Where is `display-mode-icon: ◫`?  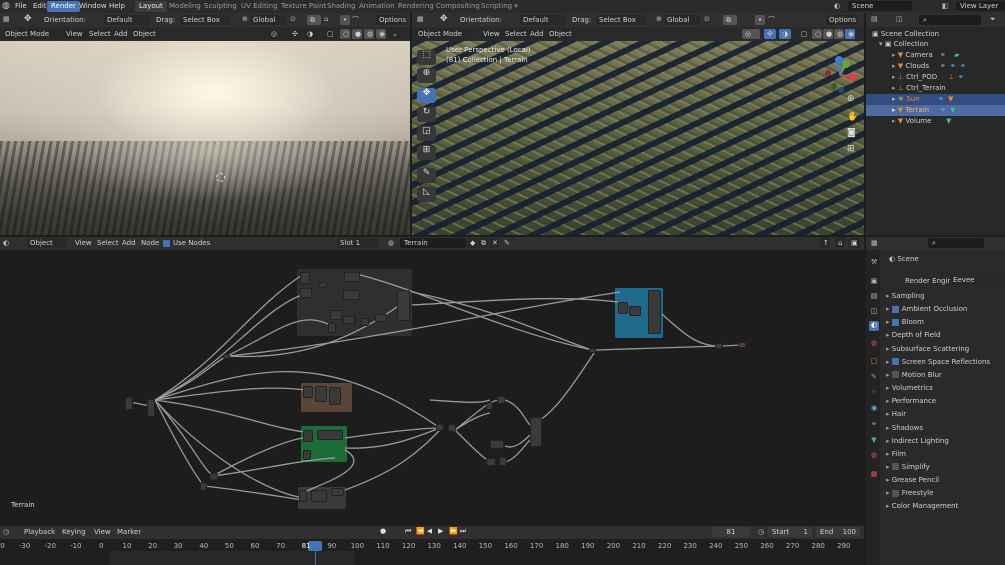
display-mode-icon: ◫ is located at coordinates (899, 19).